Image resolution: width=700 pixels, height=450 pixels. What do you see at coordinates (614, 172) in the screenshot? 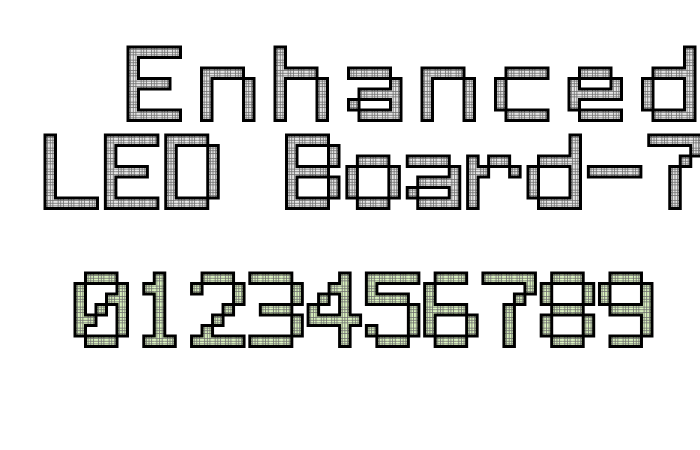
I see `glyph--` at bounding box center [614, 172].